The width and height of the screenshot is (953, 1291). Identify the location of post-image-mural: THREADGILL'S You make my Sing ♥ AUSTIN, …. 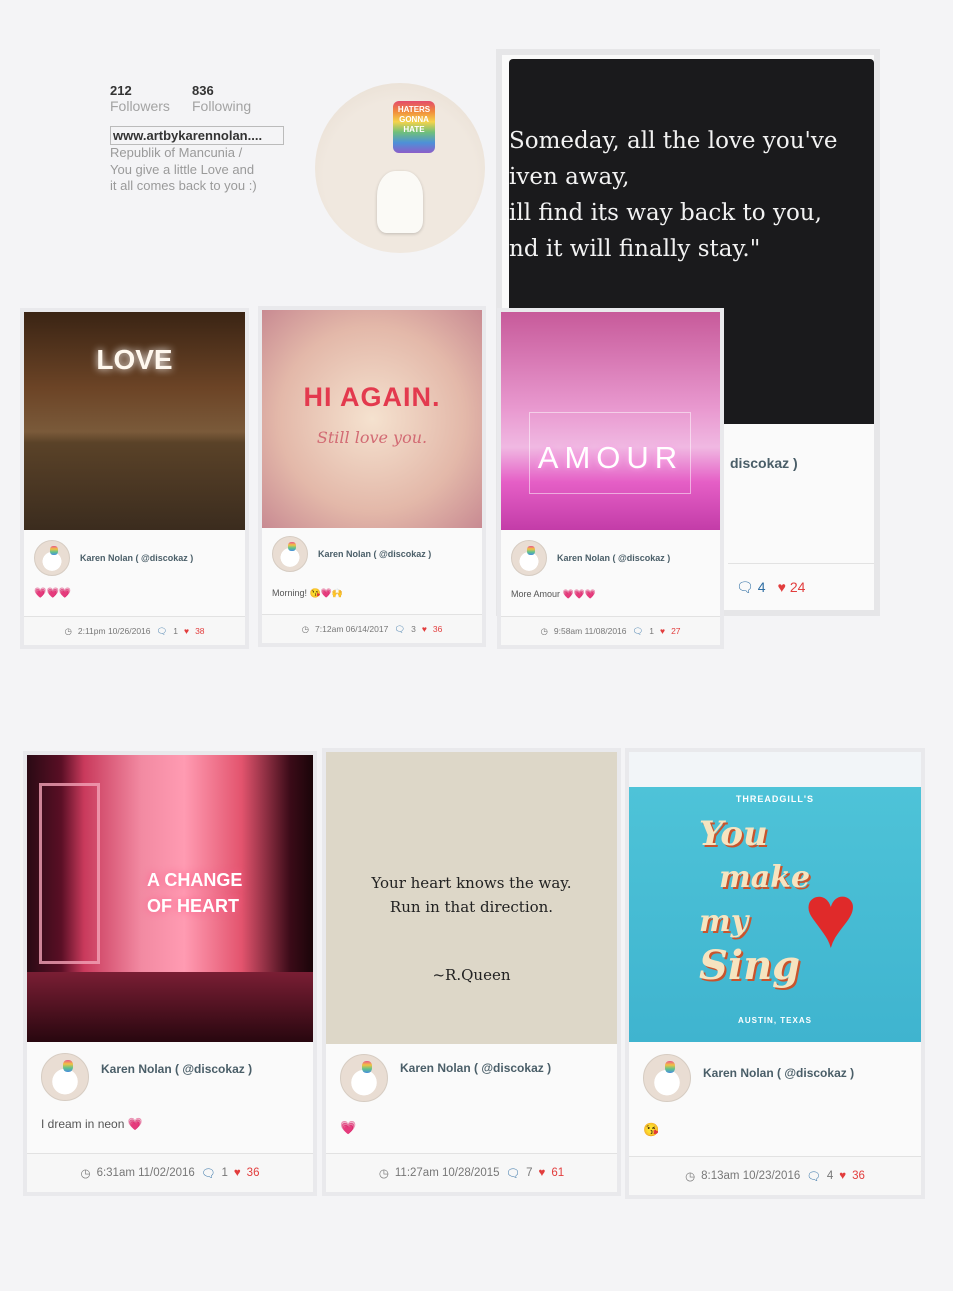
(775, 897).